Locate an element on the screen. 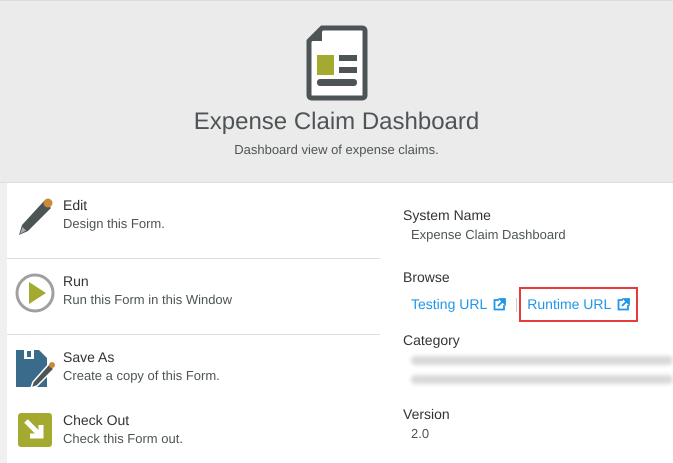  field-label: System Name is located at coordinates (447, 215).